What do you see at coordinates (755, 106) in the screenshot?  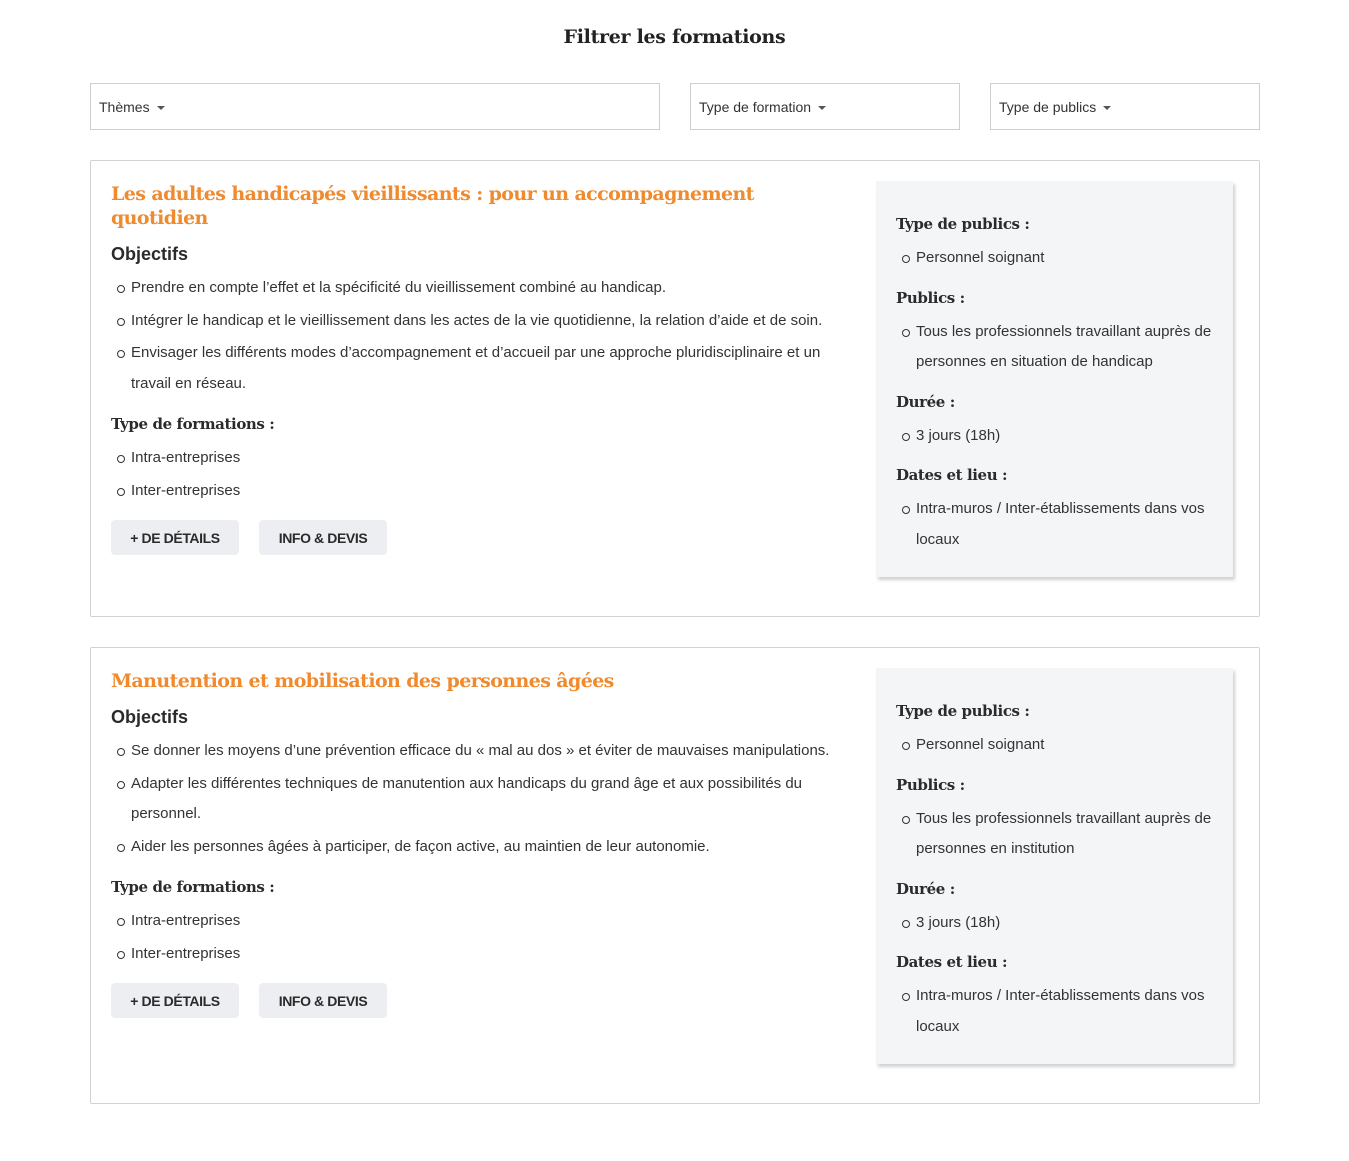 I see `type-formation-dropdown-label: Type de formation` at bounding box center [755, 106].